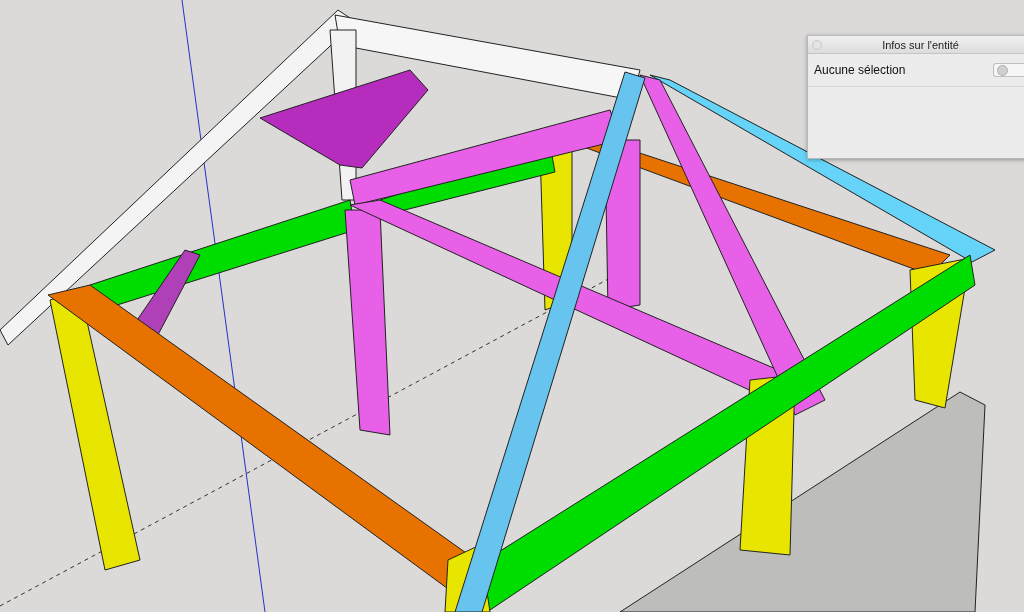 The width and height of the screenshot is (1024, 612). I want to click on toggle-control, so click(1008, 70).